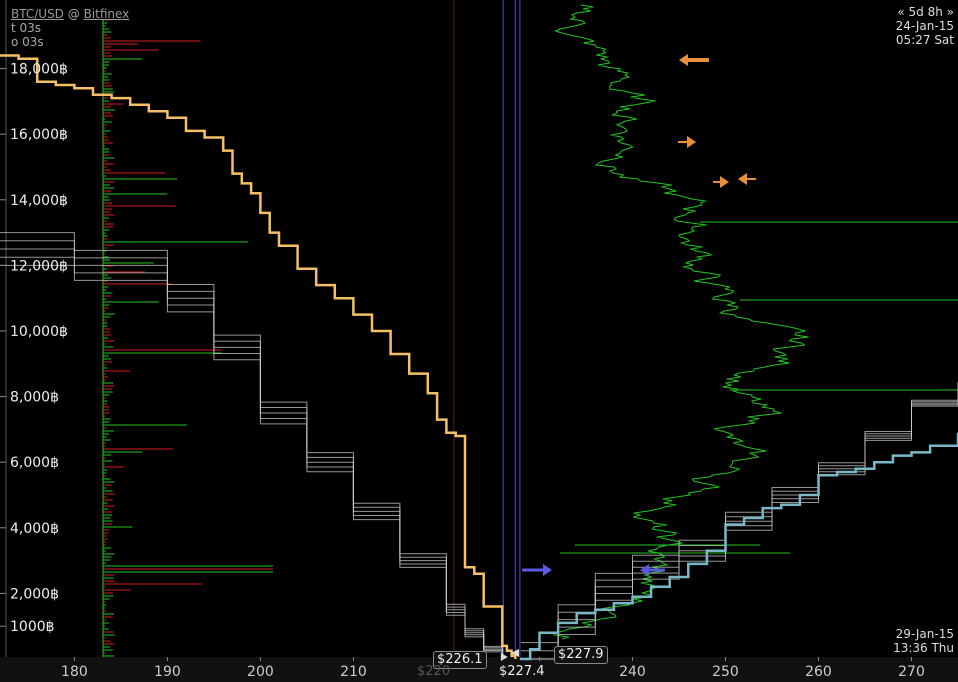 The height and width of the screenshot is (682, 958). I want to click on pair-link: BTC/USD, so click(37, 14).